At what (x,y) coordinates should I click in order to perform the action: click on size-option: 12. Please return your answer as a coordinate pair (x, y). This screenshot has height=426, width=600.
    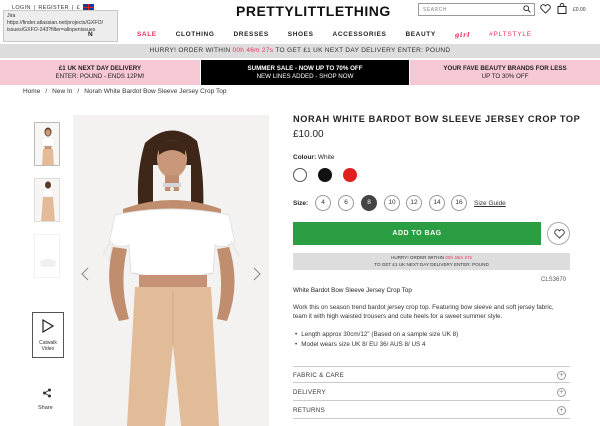
    Looking at the image, I should click on (414, 203).